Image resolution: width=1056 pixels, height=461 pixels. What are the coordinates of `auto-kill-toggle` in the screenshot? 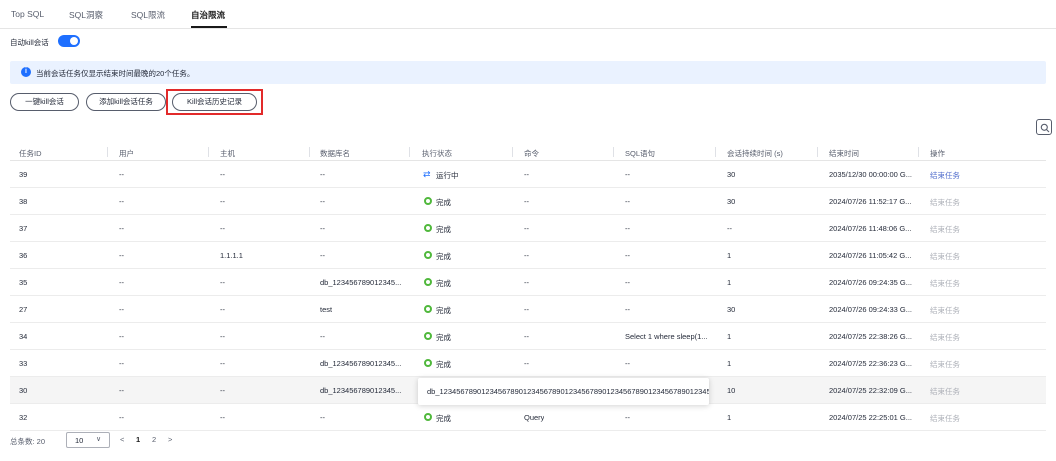 It's located at (69, 41).